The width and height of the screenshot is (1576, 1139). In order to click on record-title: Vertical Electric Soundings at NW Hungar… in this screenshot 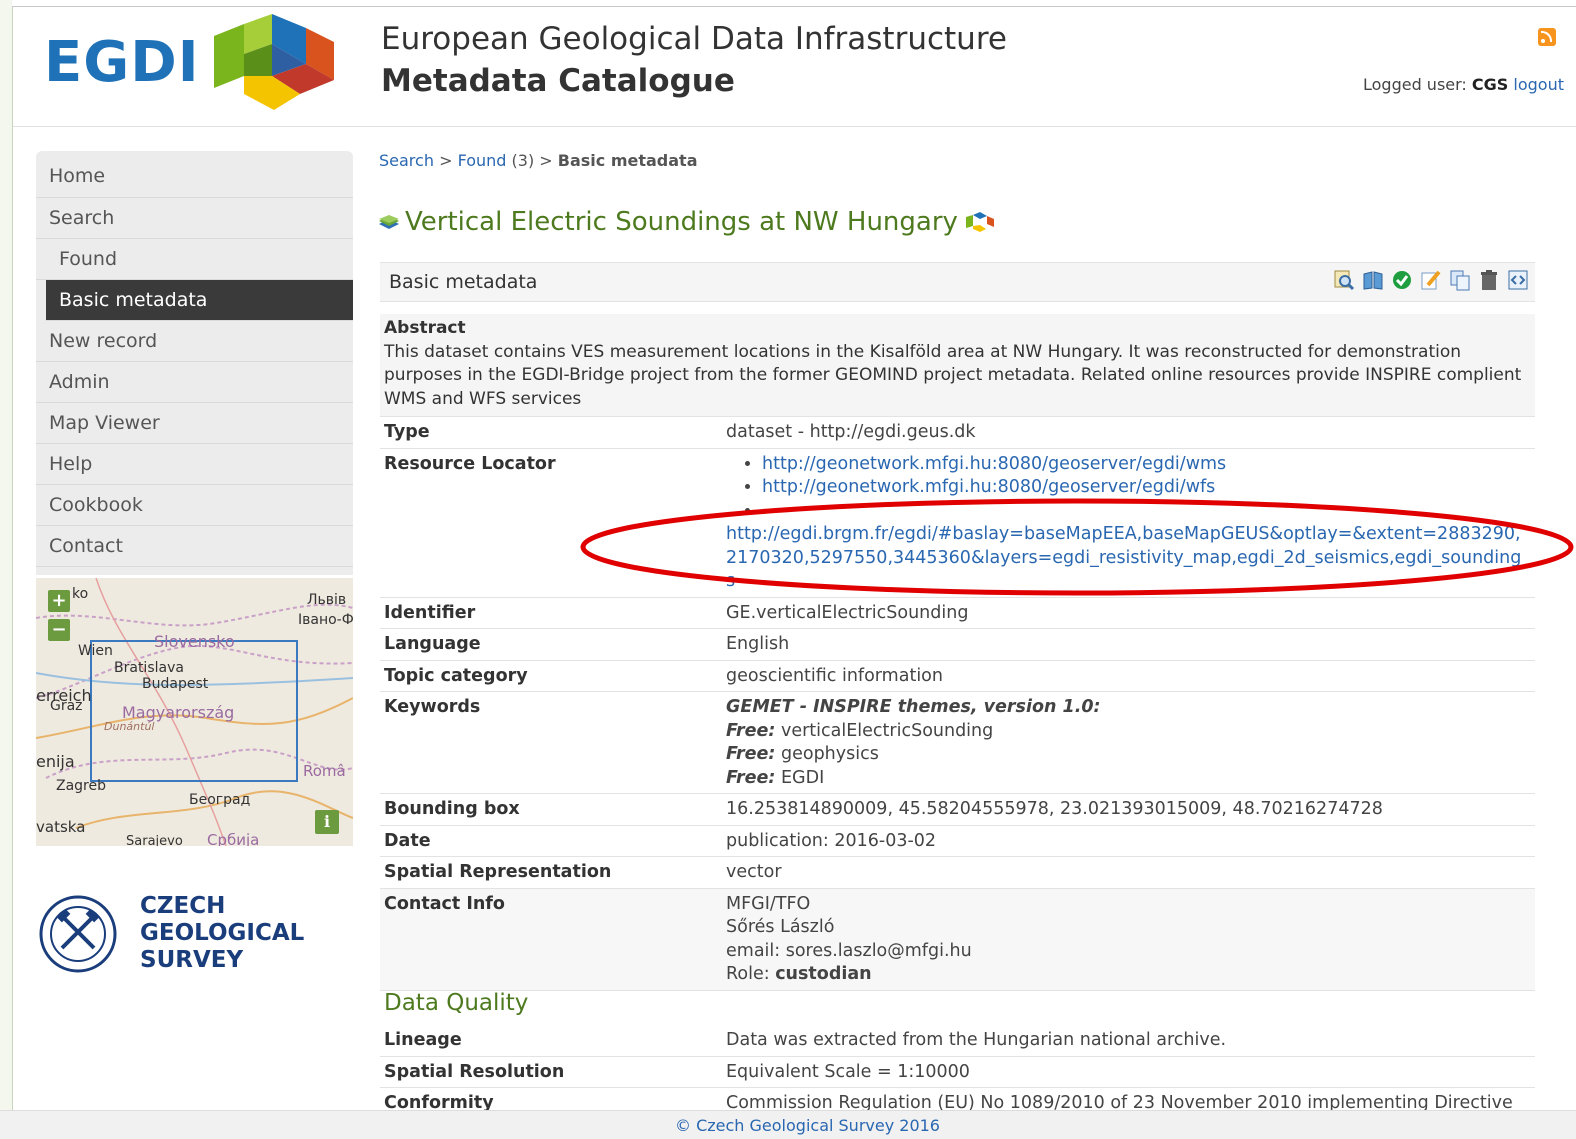, I will do `click(686, 222)`.